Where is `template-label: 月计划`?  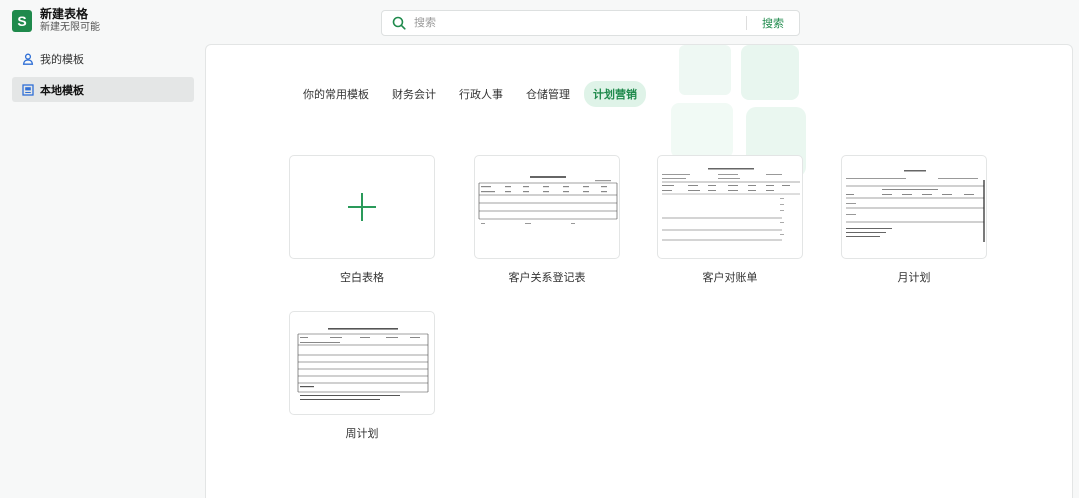 template-label: 月计划 is located at coordinates (914, 278).